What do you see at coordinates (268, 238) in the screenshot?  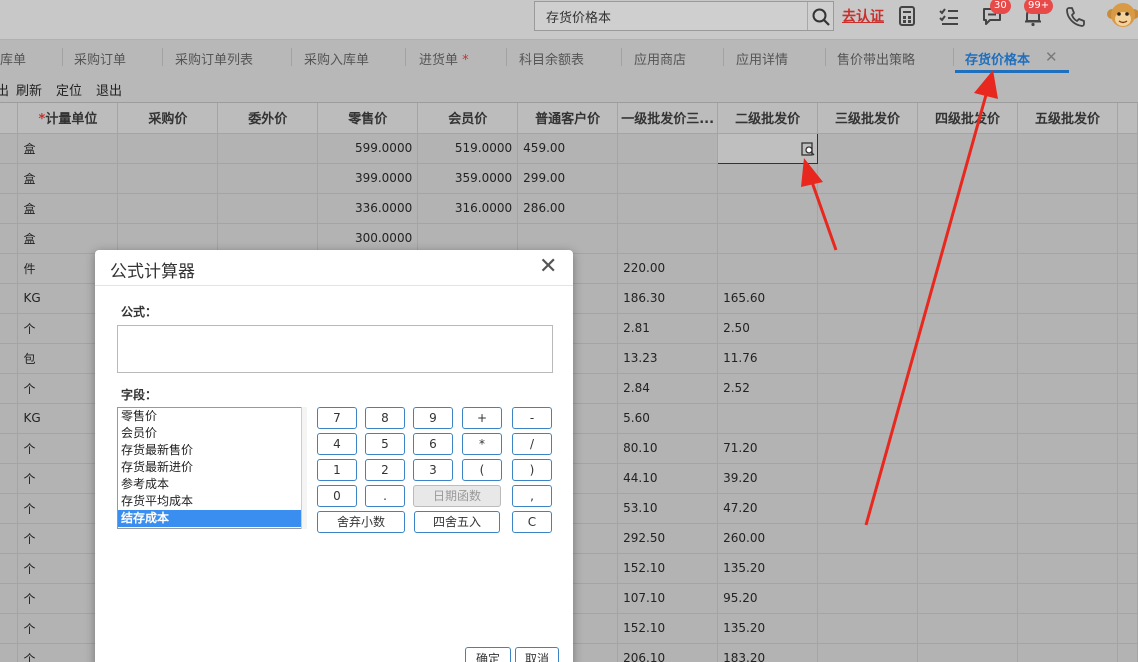 I see `cell-outsourcing-price` at bounding box center [268, 238].